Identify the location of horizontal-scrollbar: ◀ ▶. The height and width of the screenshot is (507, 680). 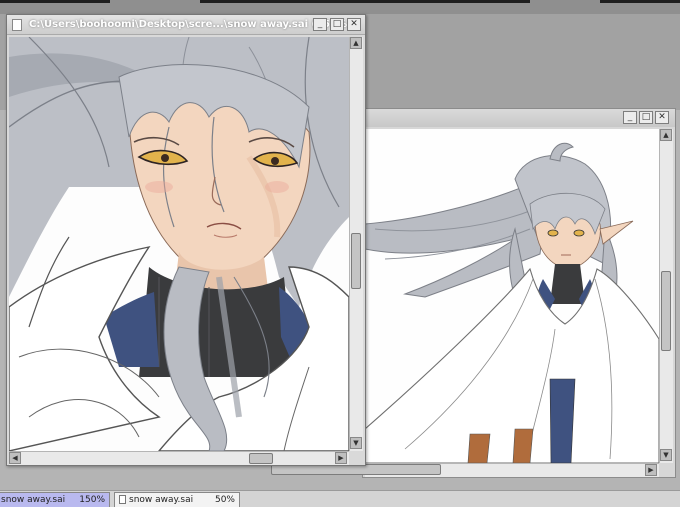
(179, 458).